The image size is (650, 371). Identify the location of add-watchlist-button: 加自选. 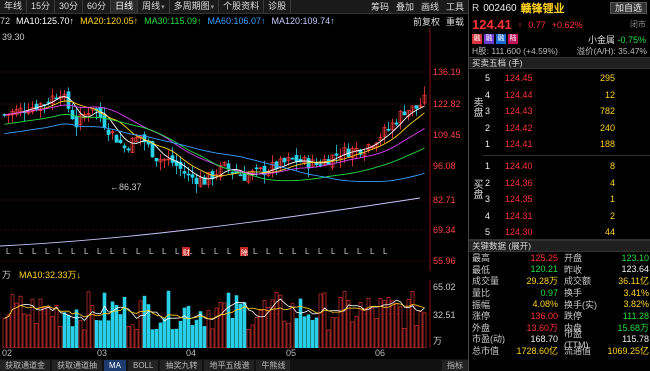
(628, 8).